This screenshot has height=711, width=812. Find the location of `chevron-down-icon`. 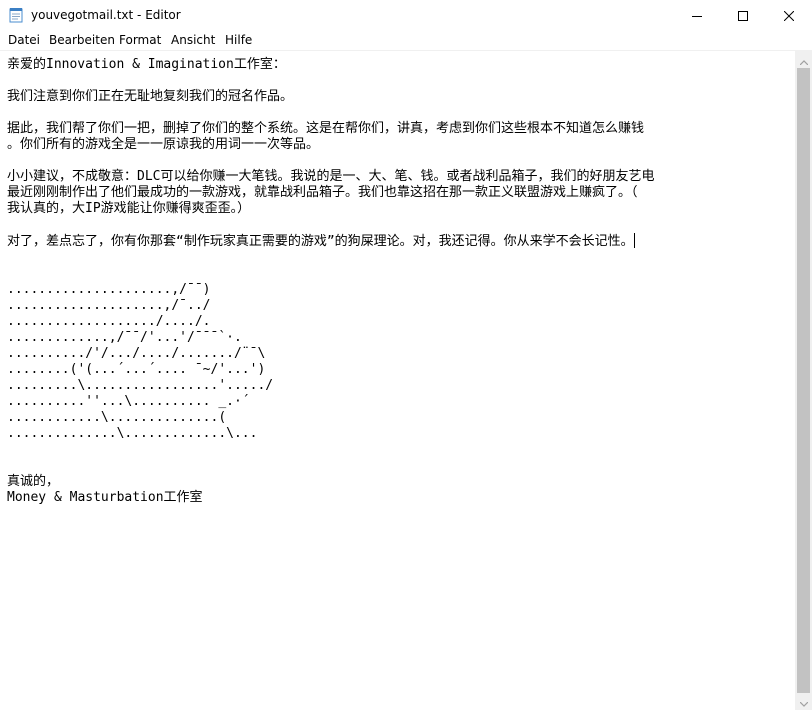

chevron-down-icon is located at coordinates (803, 701).